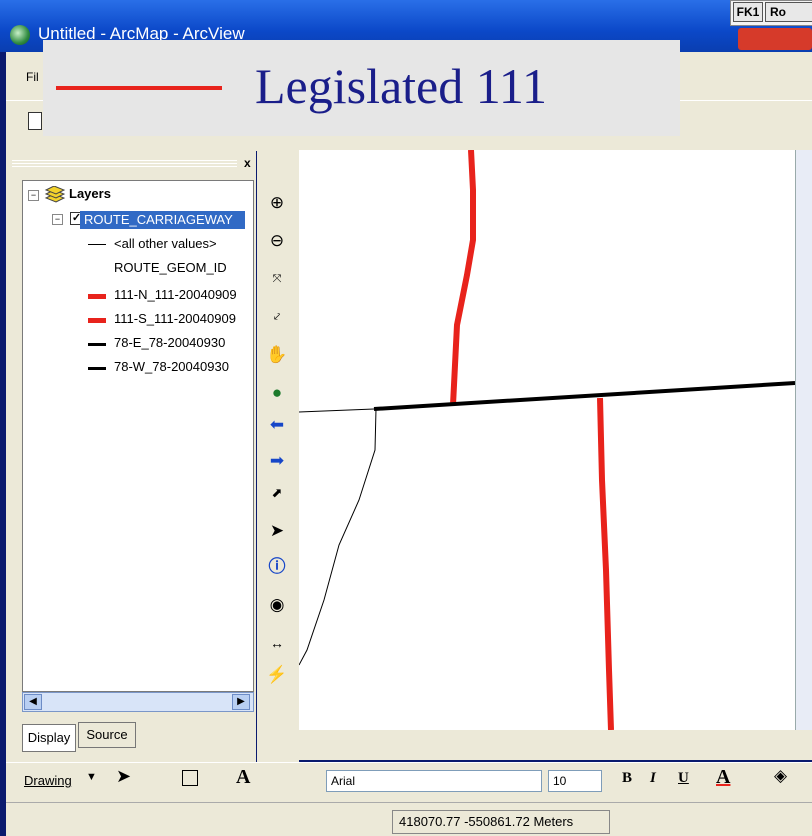  Describe the element at coordinates (277, 531) in the screenshot. I see `select-elements-icon: ➤` at that location.